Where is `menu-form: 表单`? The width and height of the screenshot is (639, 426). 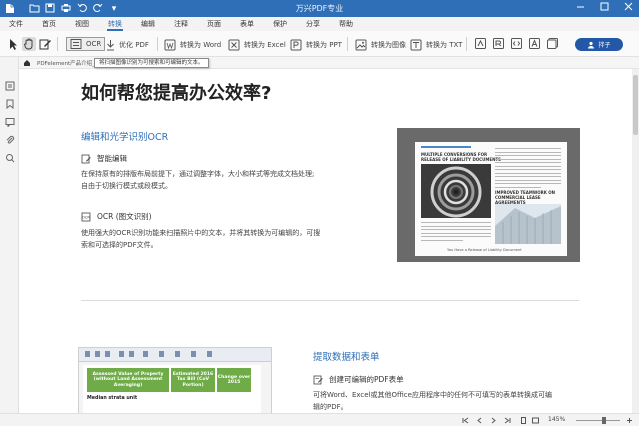
menu-form: 表单 is located at coordinates (247, 24).